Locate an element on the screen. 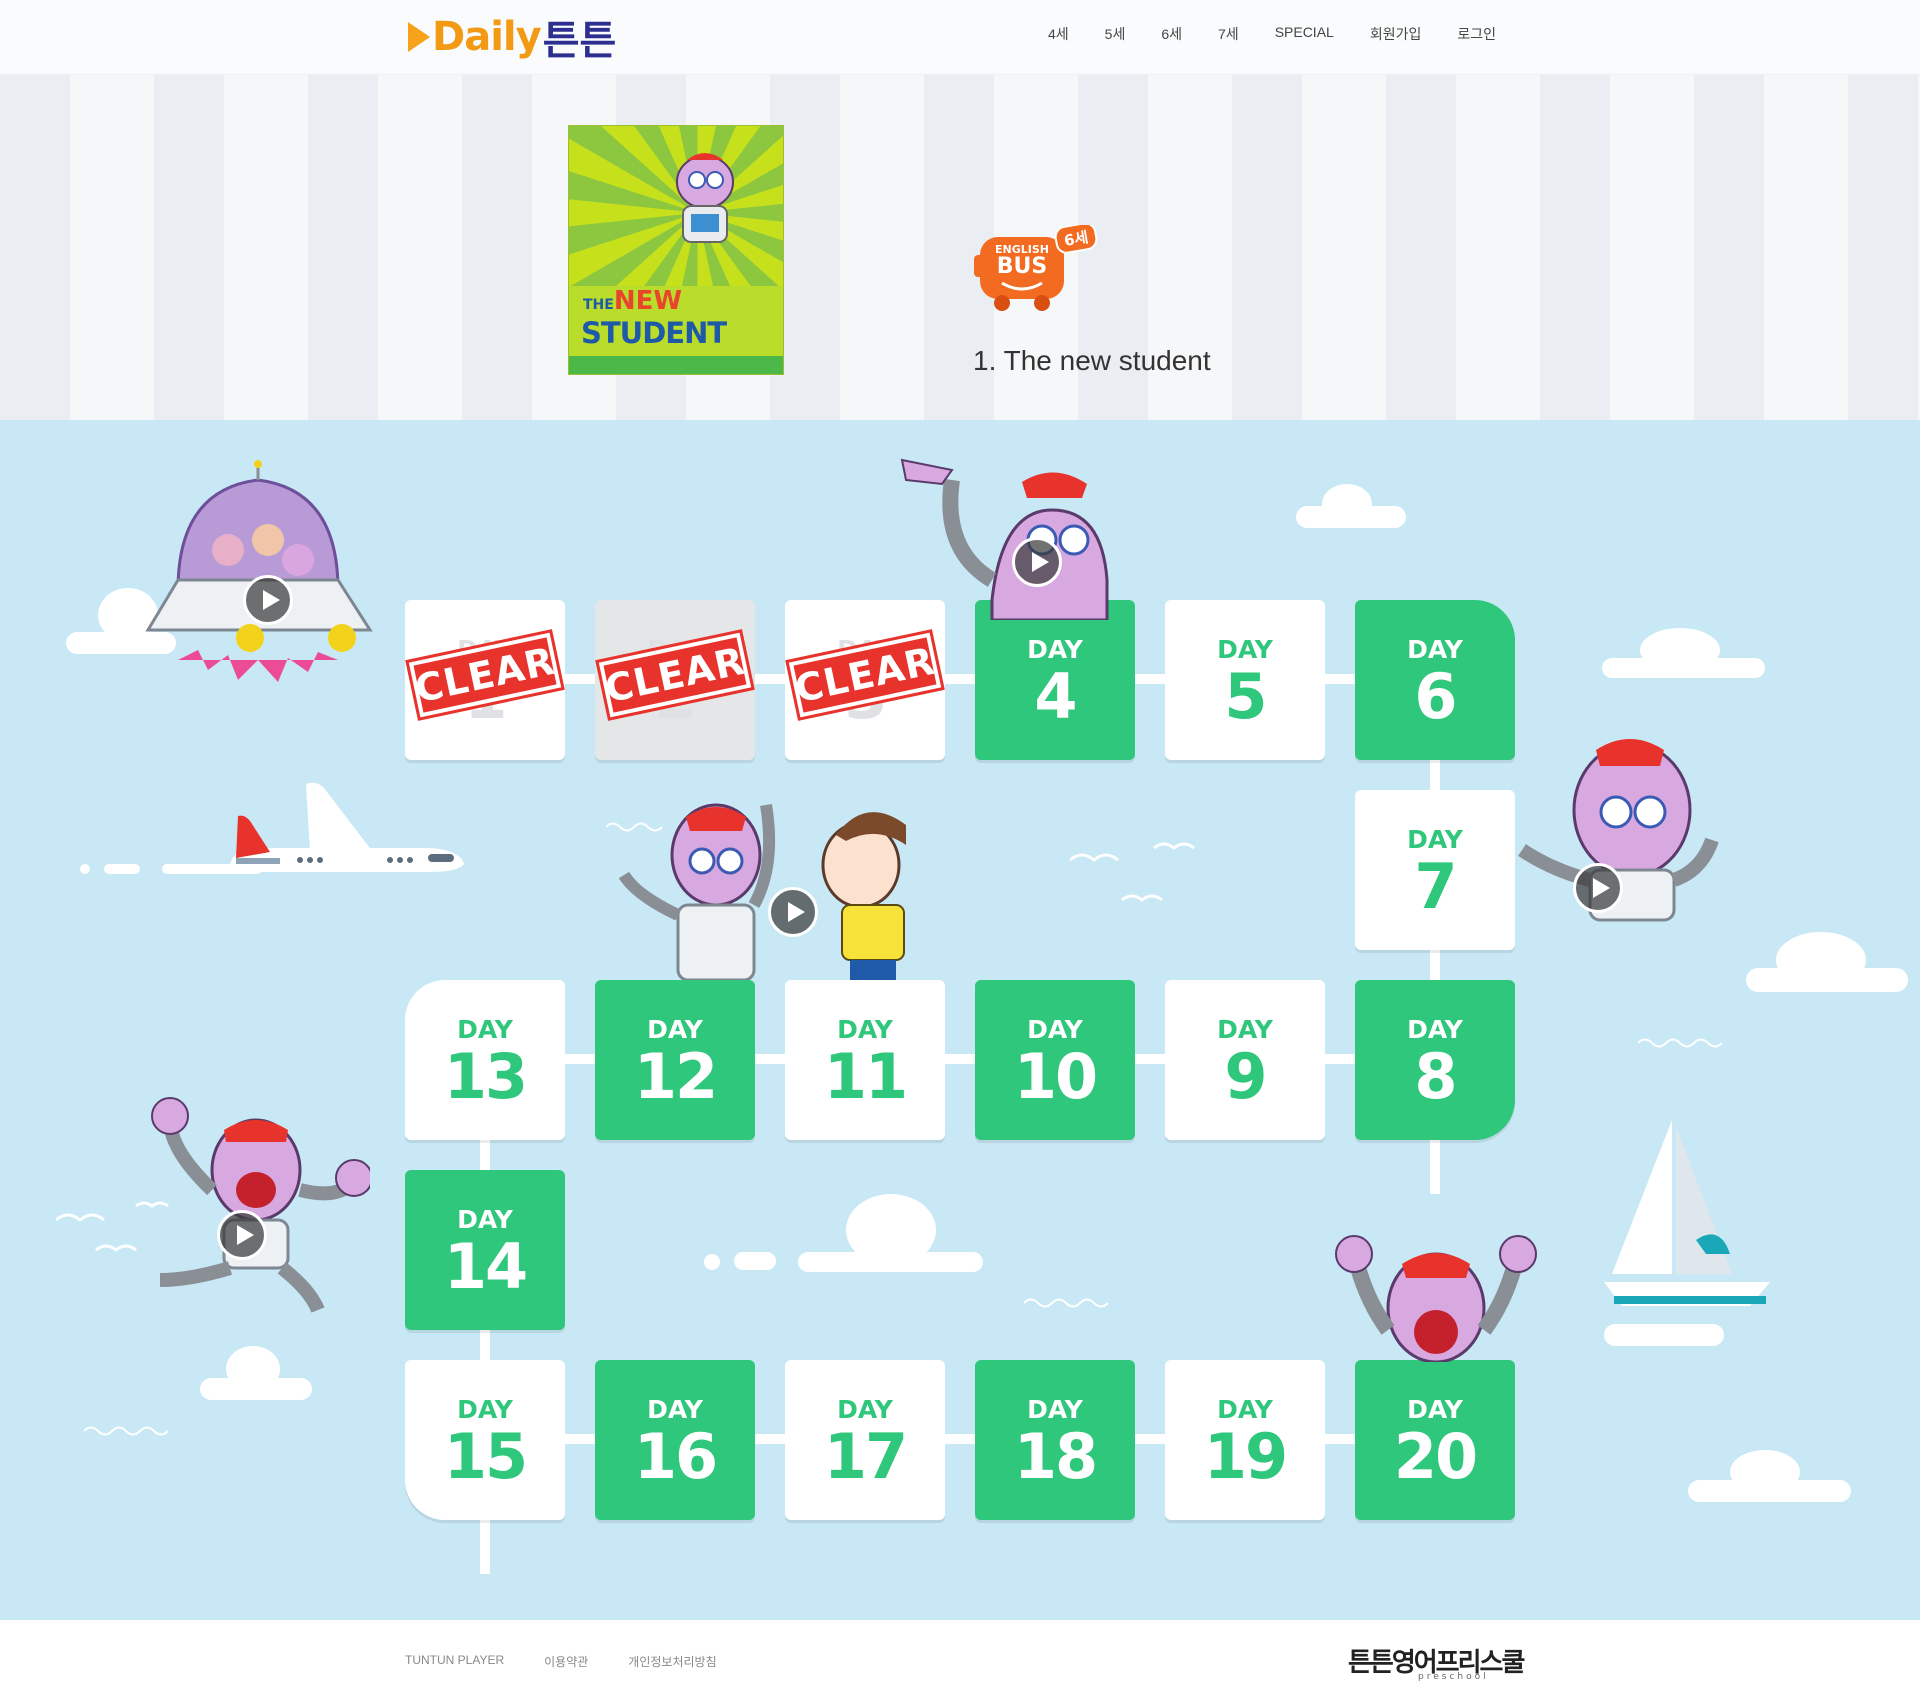 The image size is (1920, 1705). logo-play-icon is located at coordinates (419, 37).